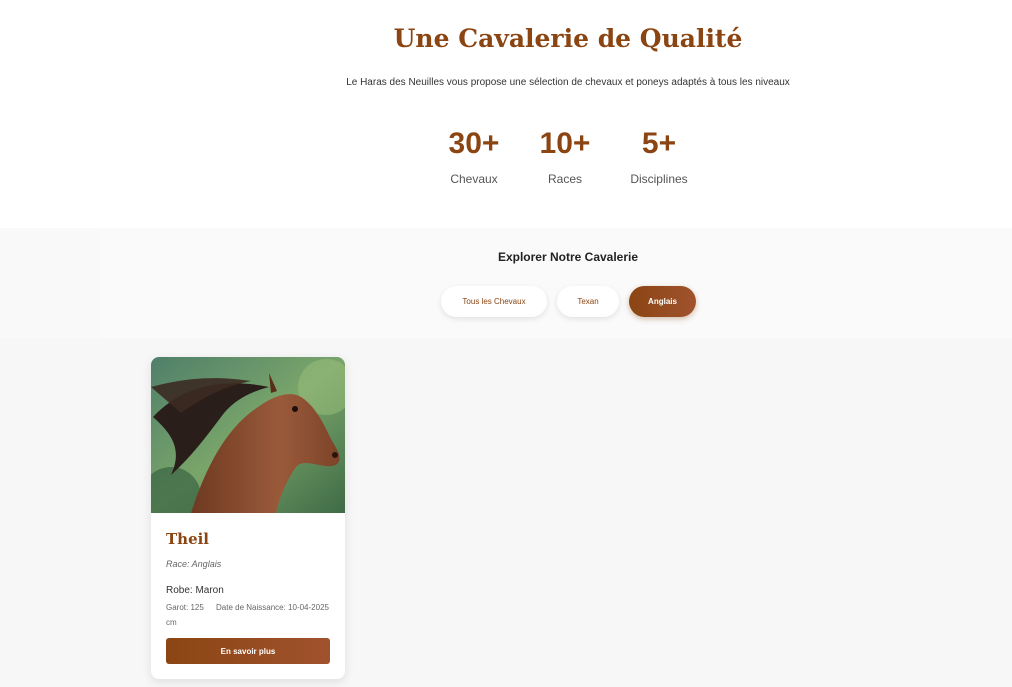 This screenshot has width=1012, height=687. I want to click on learn-more-button: En savoir plus, so click(248, 651).